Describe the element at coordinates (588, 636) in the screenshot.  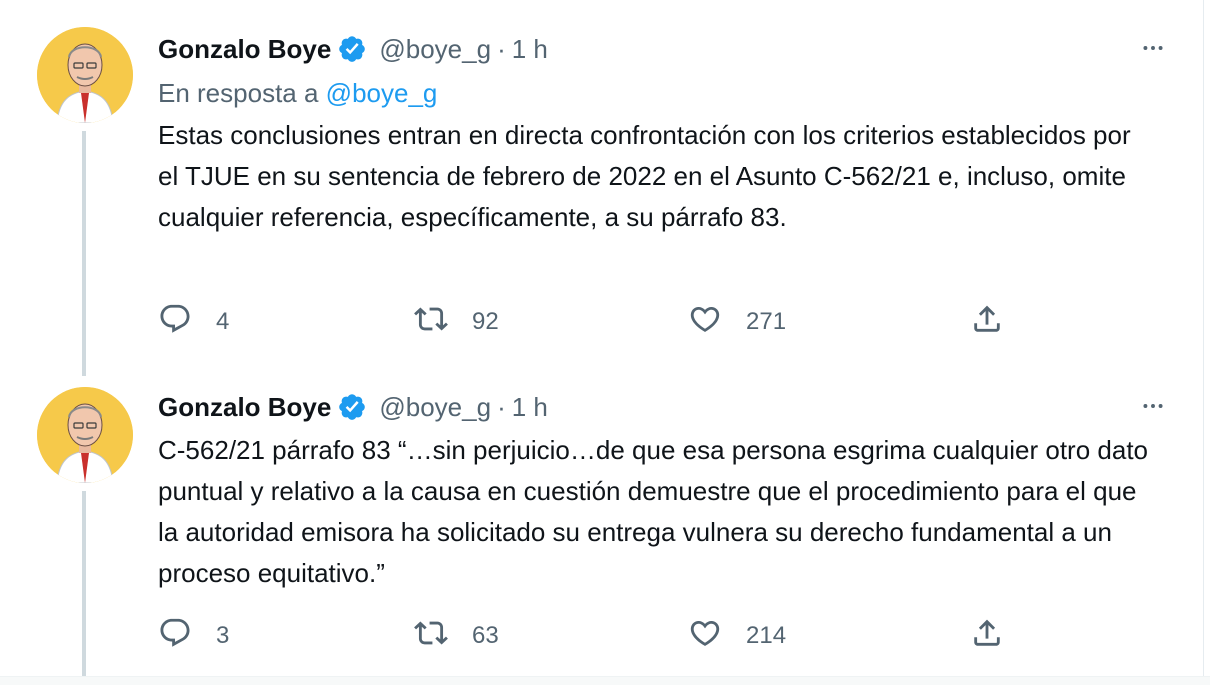
I see `tweet-actions: 3 63 214` at that location.